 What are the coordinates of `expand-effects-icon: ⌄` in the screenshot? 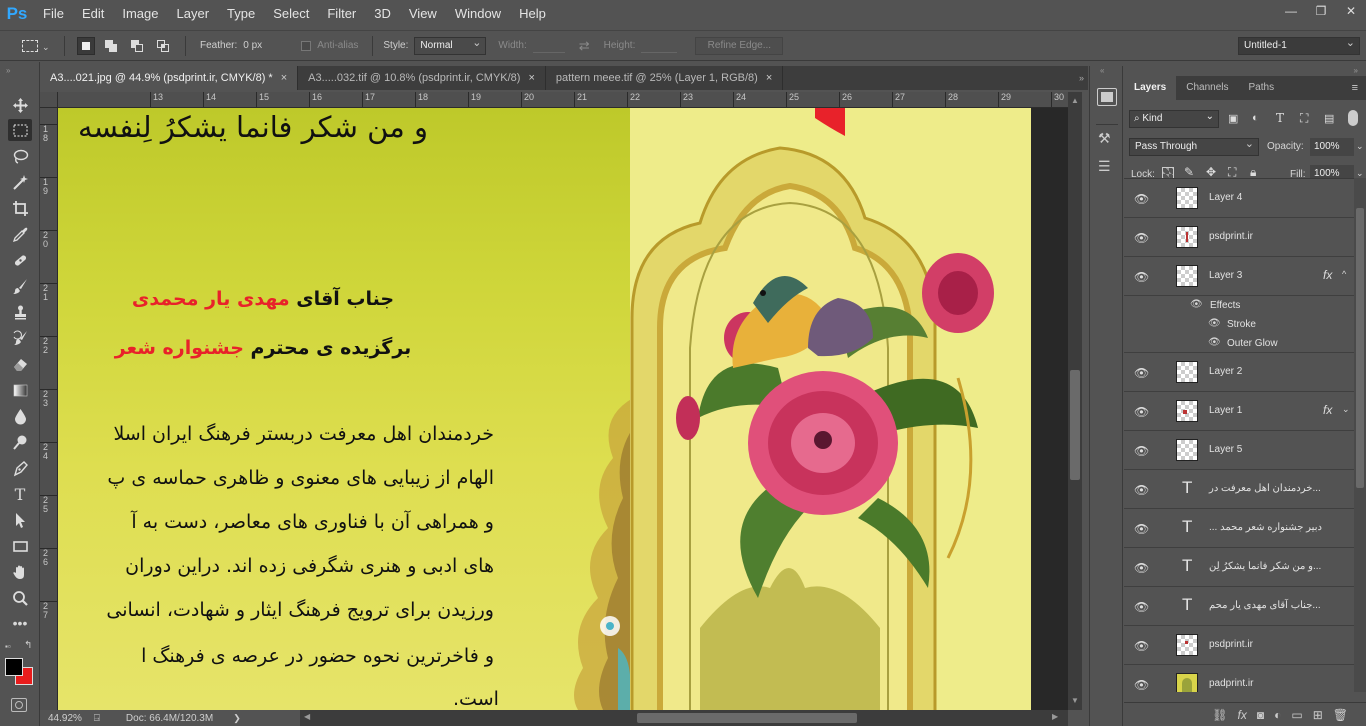 It's located at (1346, 409).